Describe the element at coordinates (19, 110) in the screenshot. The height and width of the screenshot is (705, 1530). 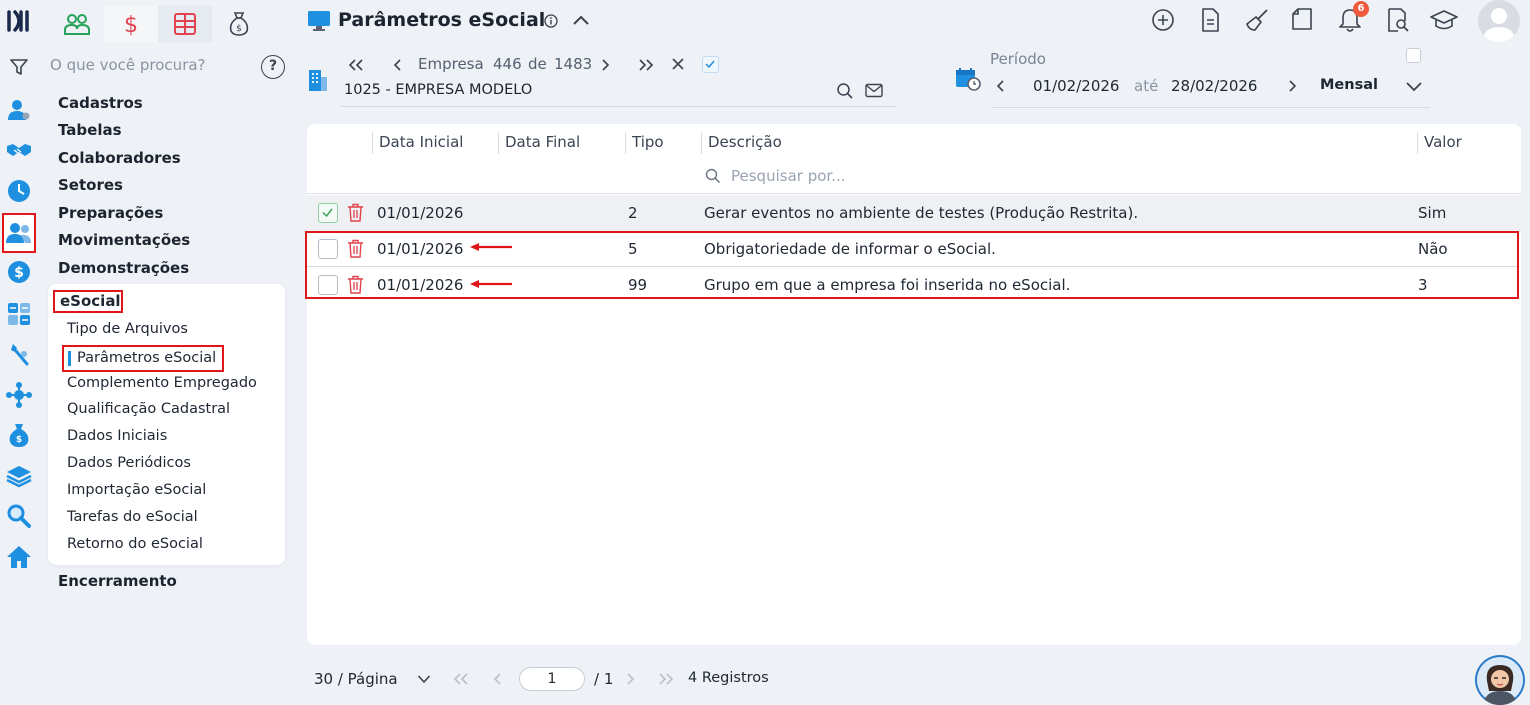
I see `user-settings-icon` at that location.